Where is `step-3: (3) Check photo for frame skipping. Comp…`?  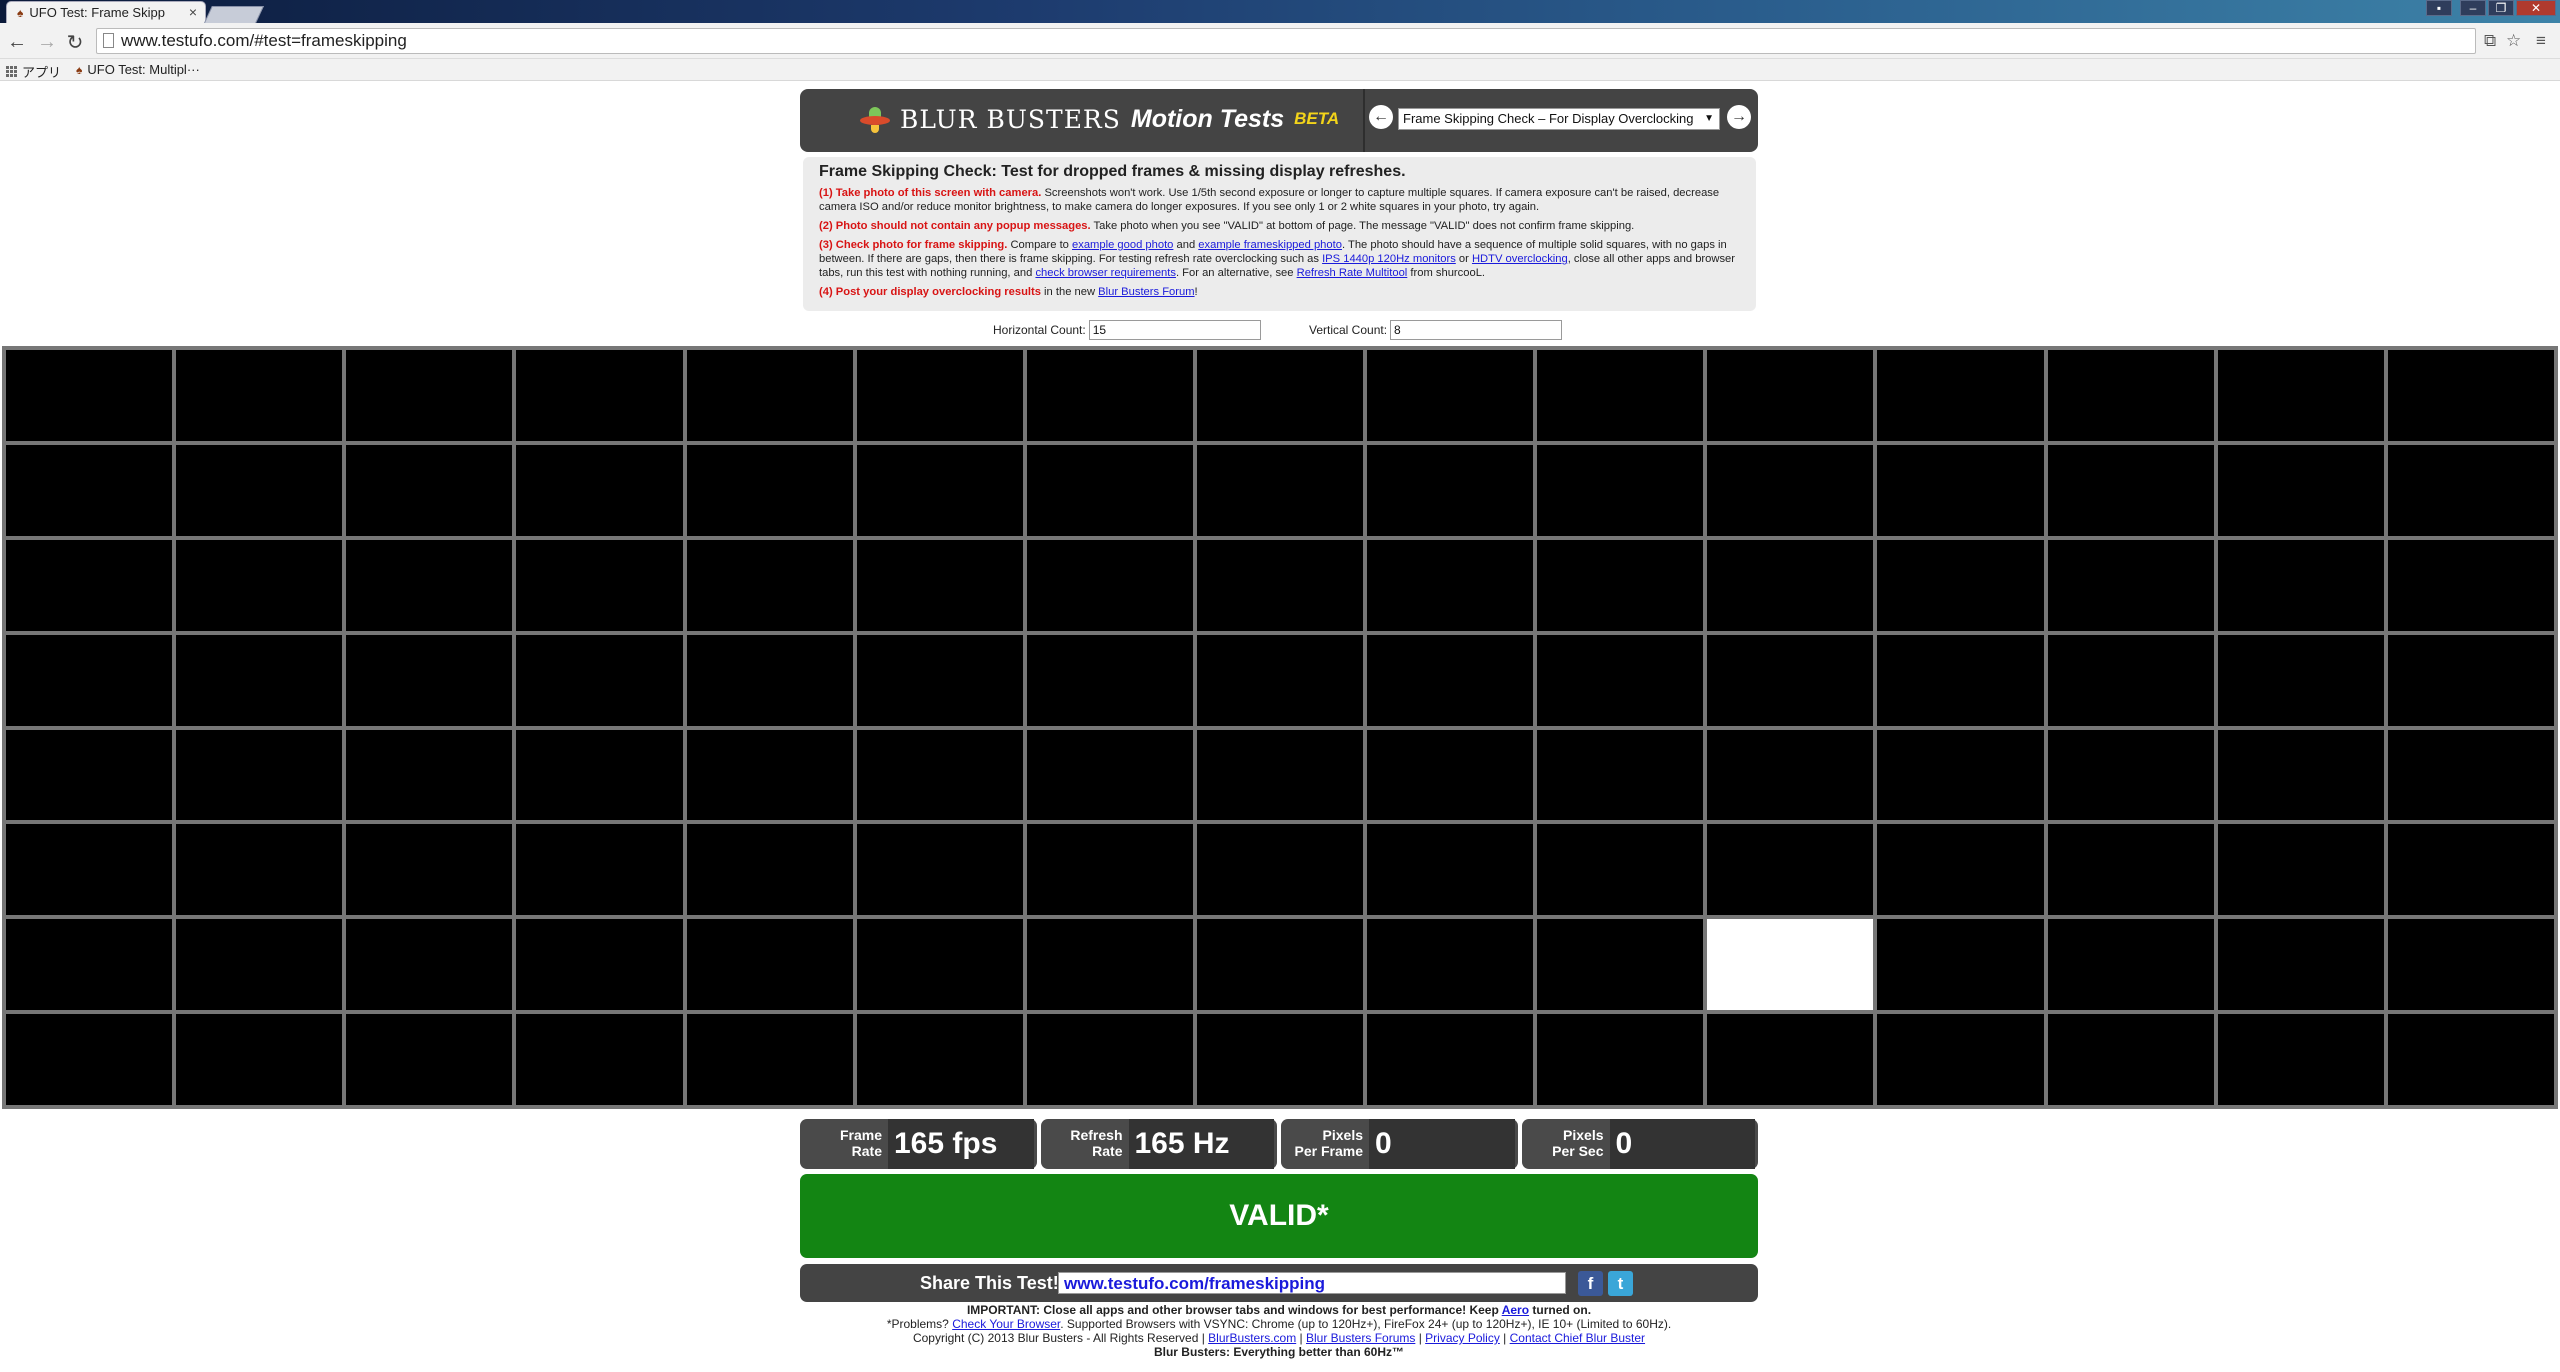 step-3: (3) Check photo for frame skipping. Comp… is located at coordinates (1279, 259).